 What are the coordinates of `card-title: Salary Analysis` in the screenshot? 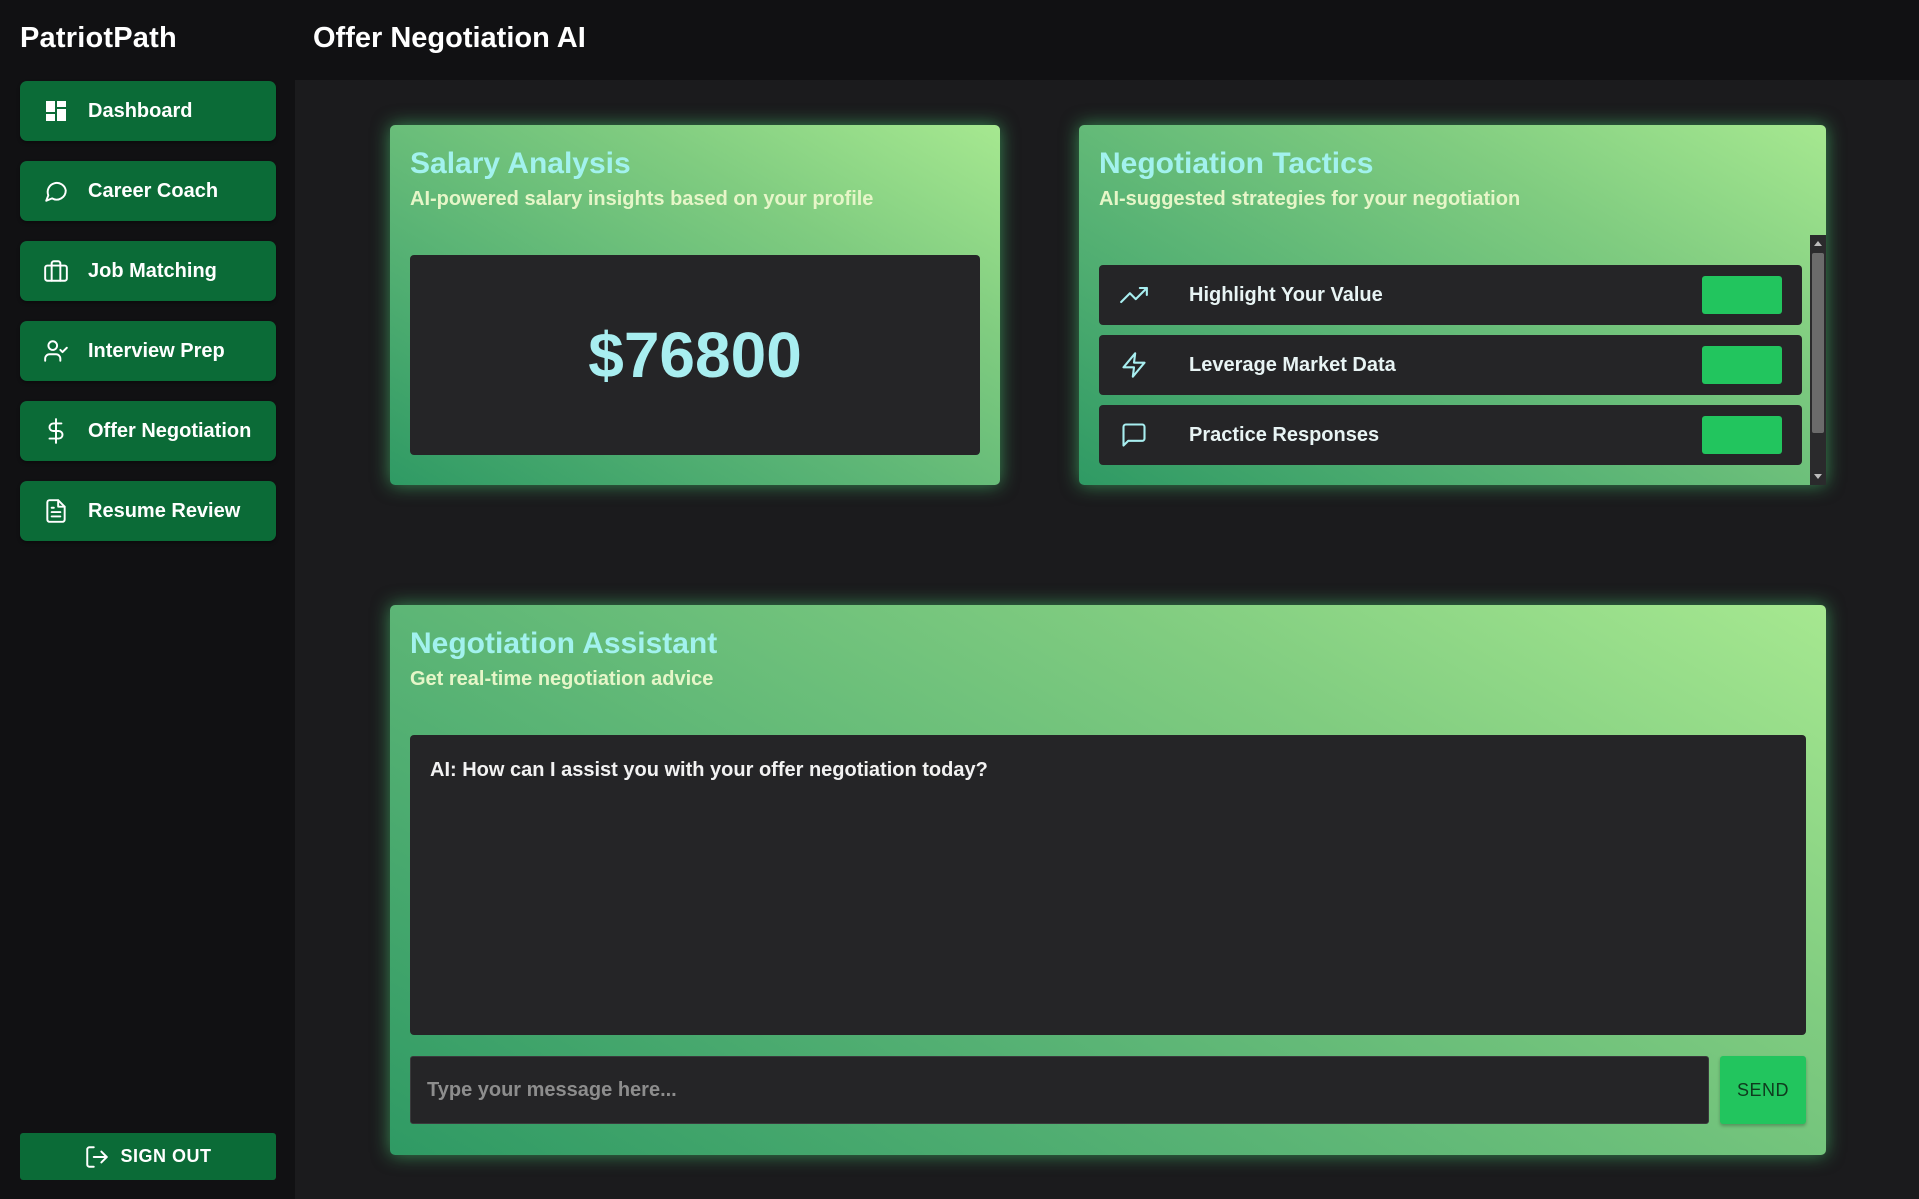 It's located at (520, 163).